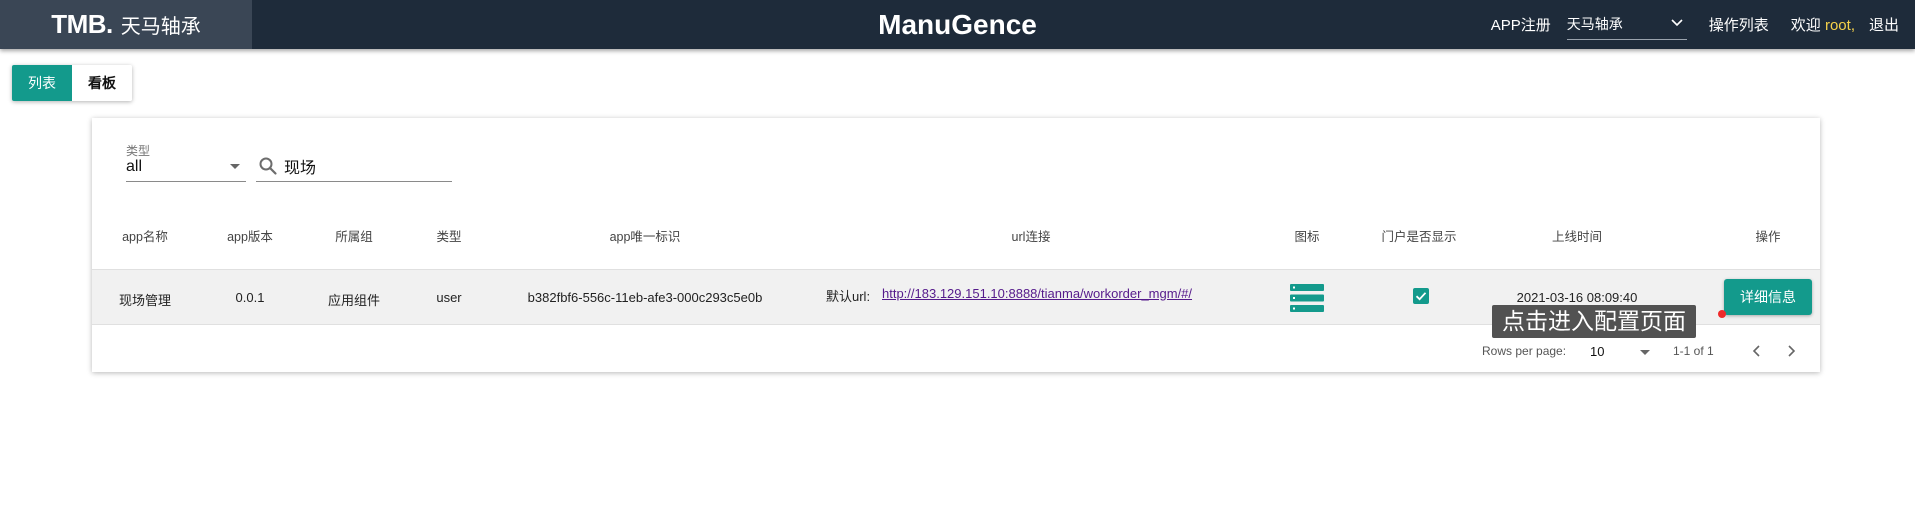  I want to click on cell-app-version: 0.0.1, so click(250, 297).